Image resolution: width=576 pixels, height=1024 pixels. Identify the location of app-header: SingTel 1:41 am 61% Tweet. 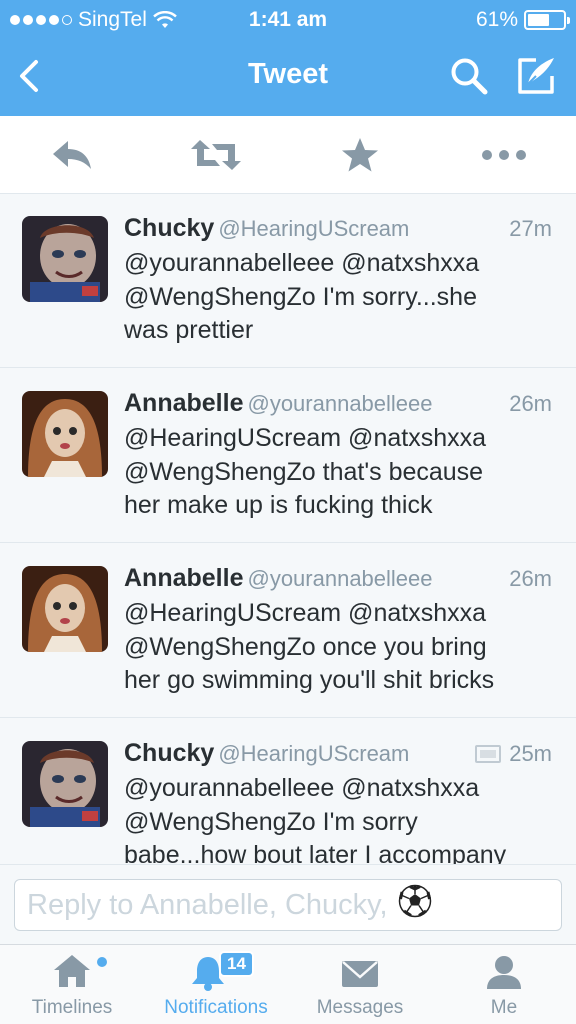
(288, 58).